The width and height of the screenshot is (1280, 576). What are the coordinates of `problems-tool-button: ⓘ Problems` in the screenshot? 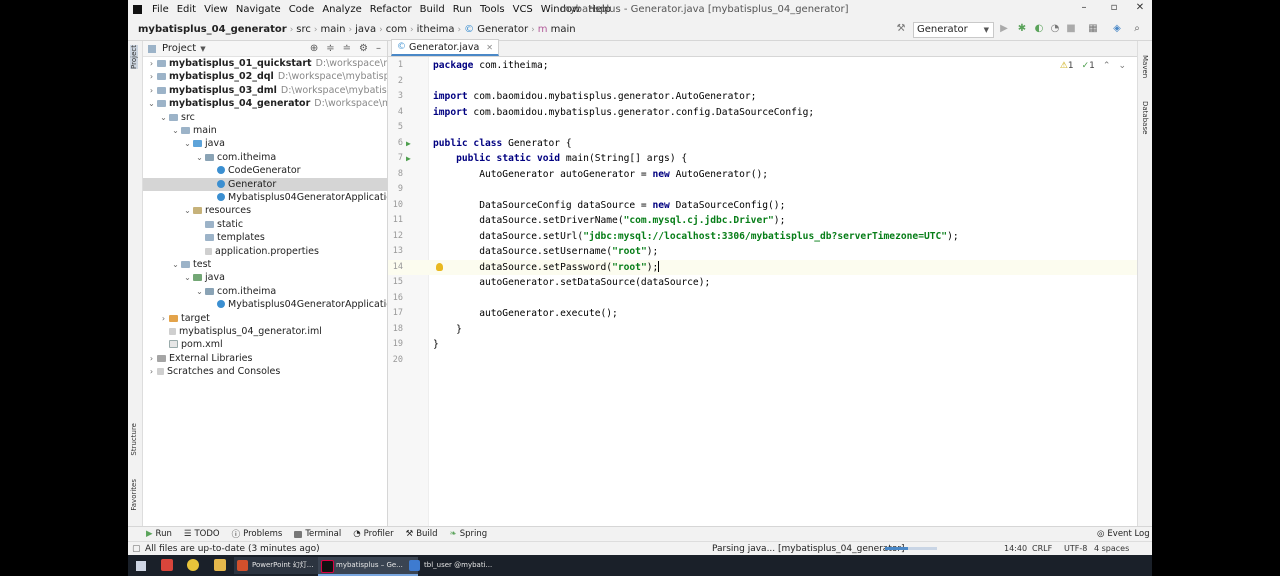 It's located at (257, 534).